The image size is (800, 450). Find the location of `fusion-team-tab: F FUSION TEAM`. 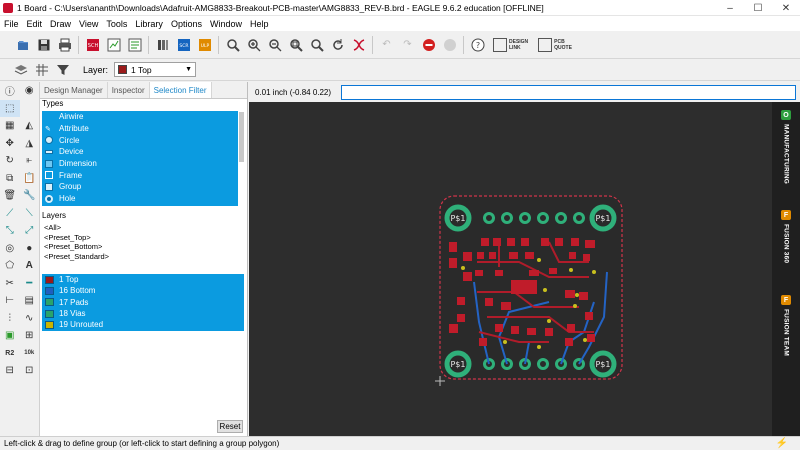

fusion-team-tab: F FUSION TEAM is located at coordinates (786, 325).